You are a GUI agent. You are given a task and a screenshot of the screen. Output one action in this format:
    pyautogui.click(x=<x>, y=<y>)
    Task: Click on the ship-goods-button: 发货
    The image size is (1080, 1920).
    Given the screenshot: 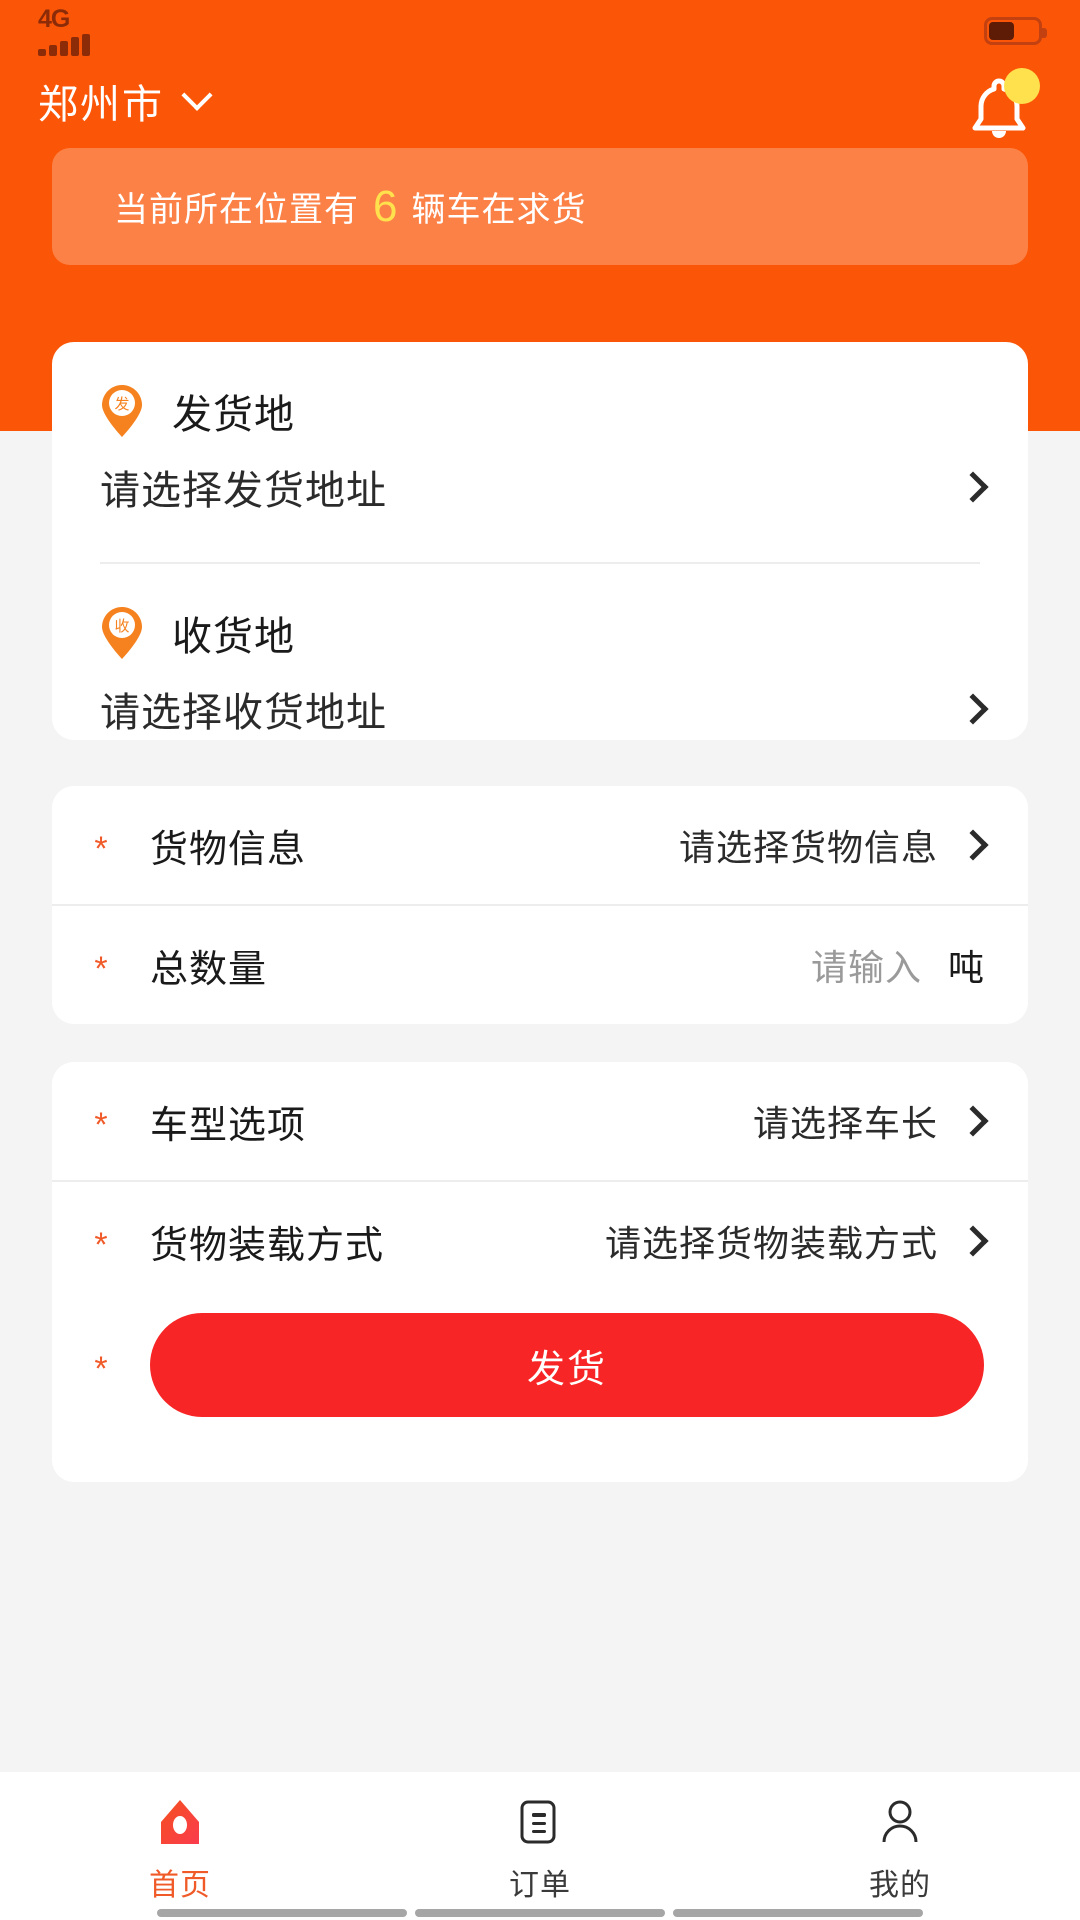 What is the action you would take?
    pyautogui.click(x=567, y=1365)
    